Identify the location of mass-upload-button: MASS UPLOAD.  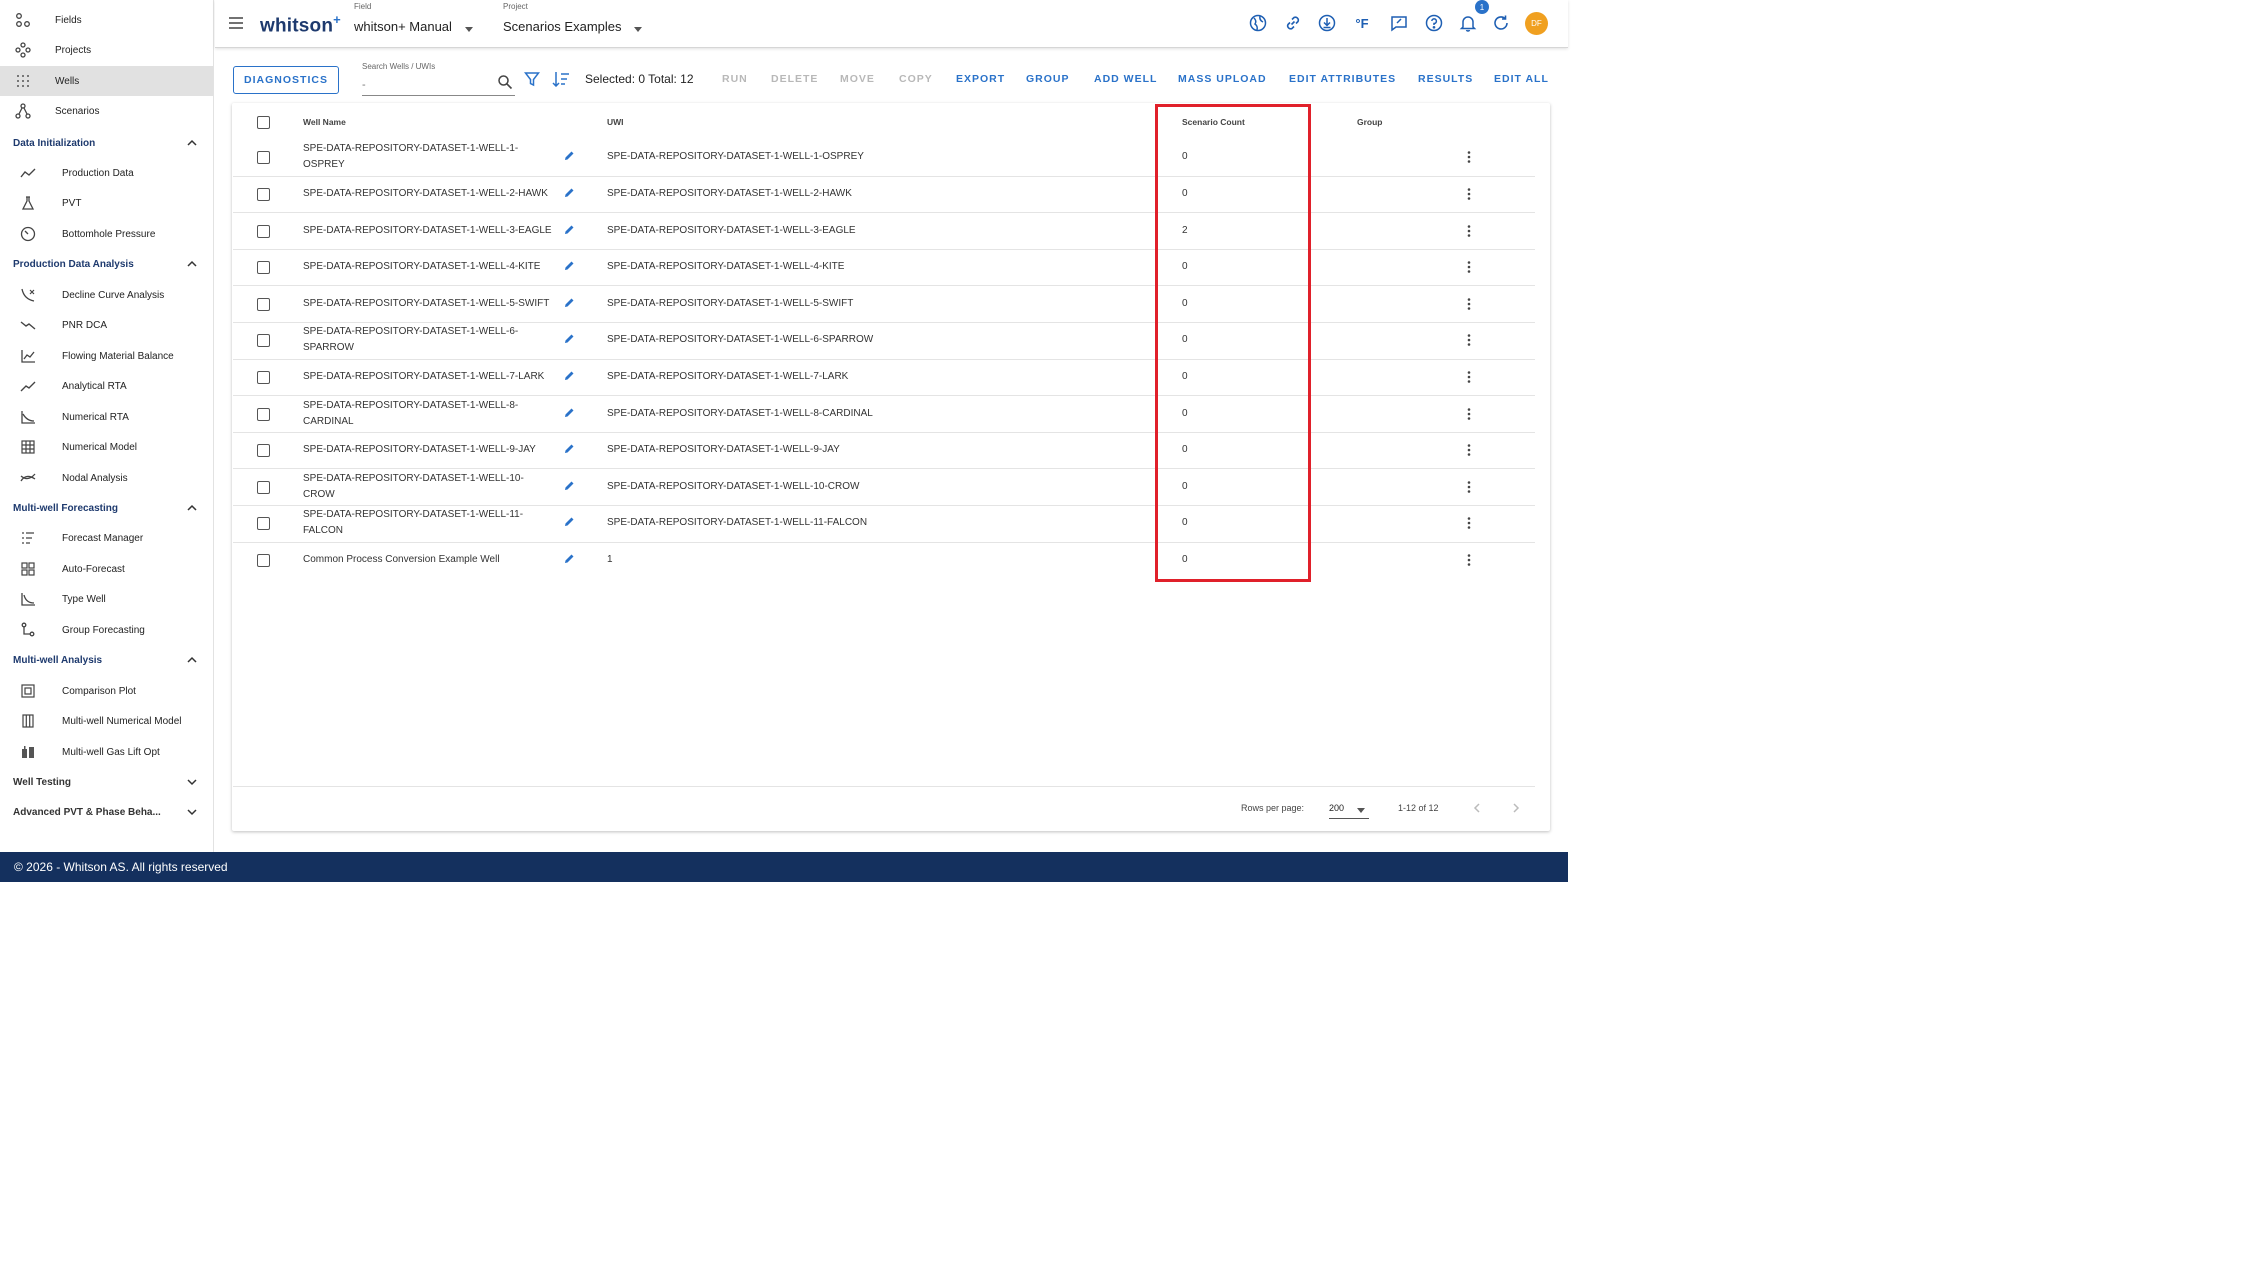
(1222, 79).